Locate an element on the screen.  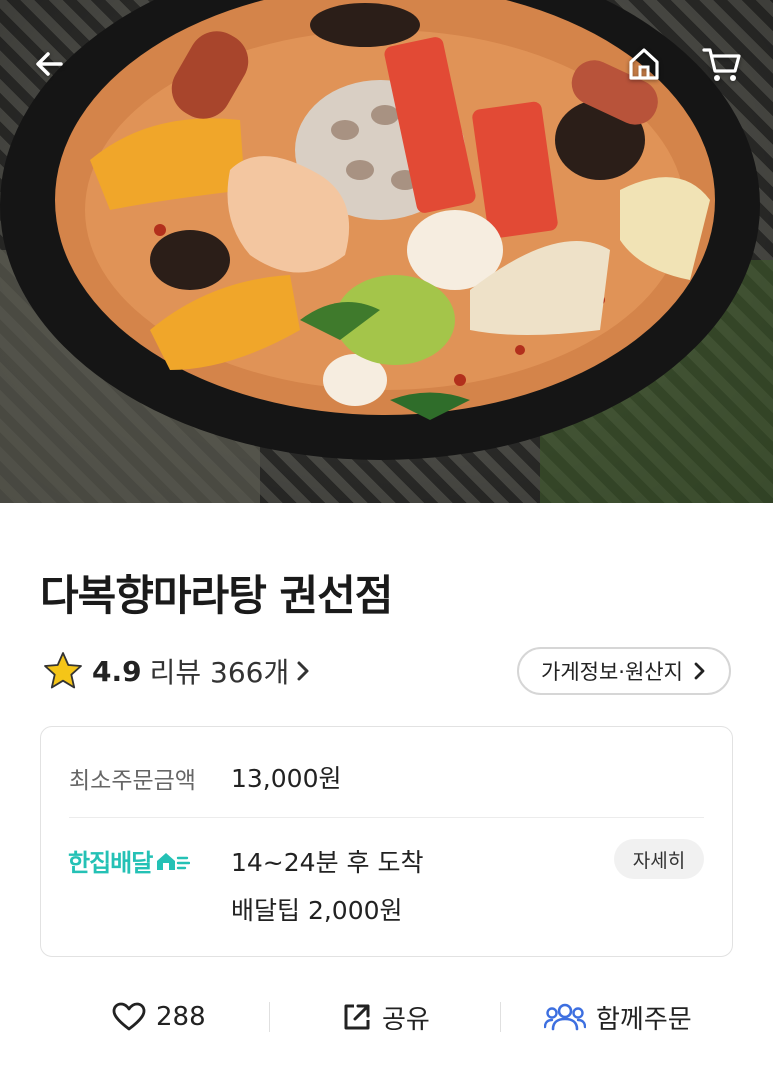
cart-button is located at coordinates (722, 64).